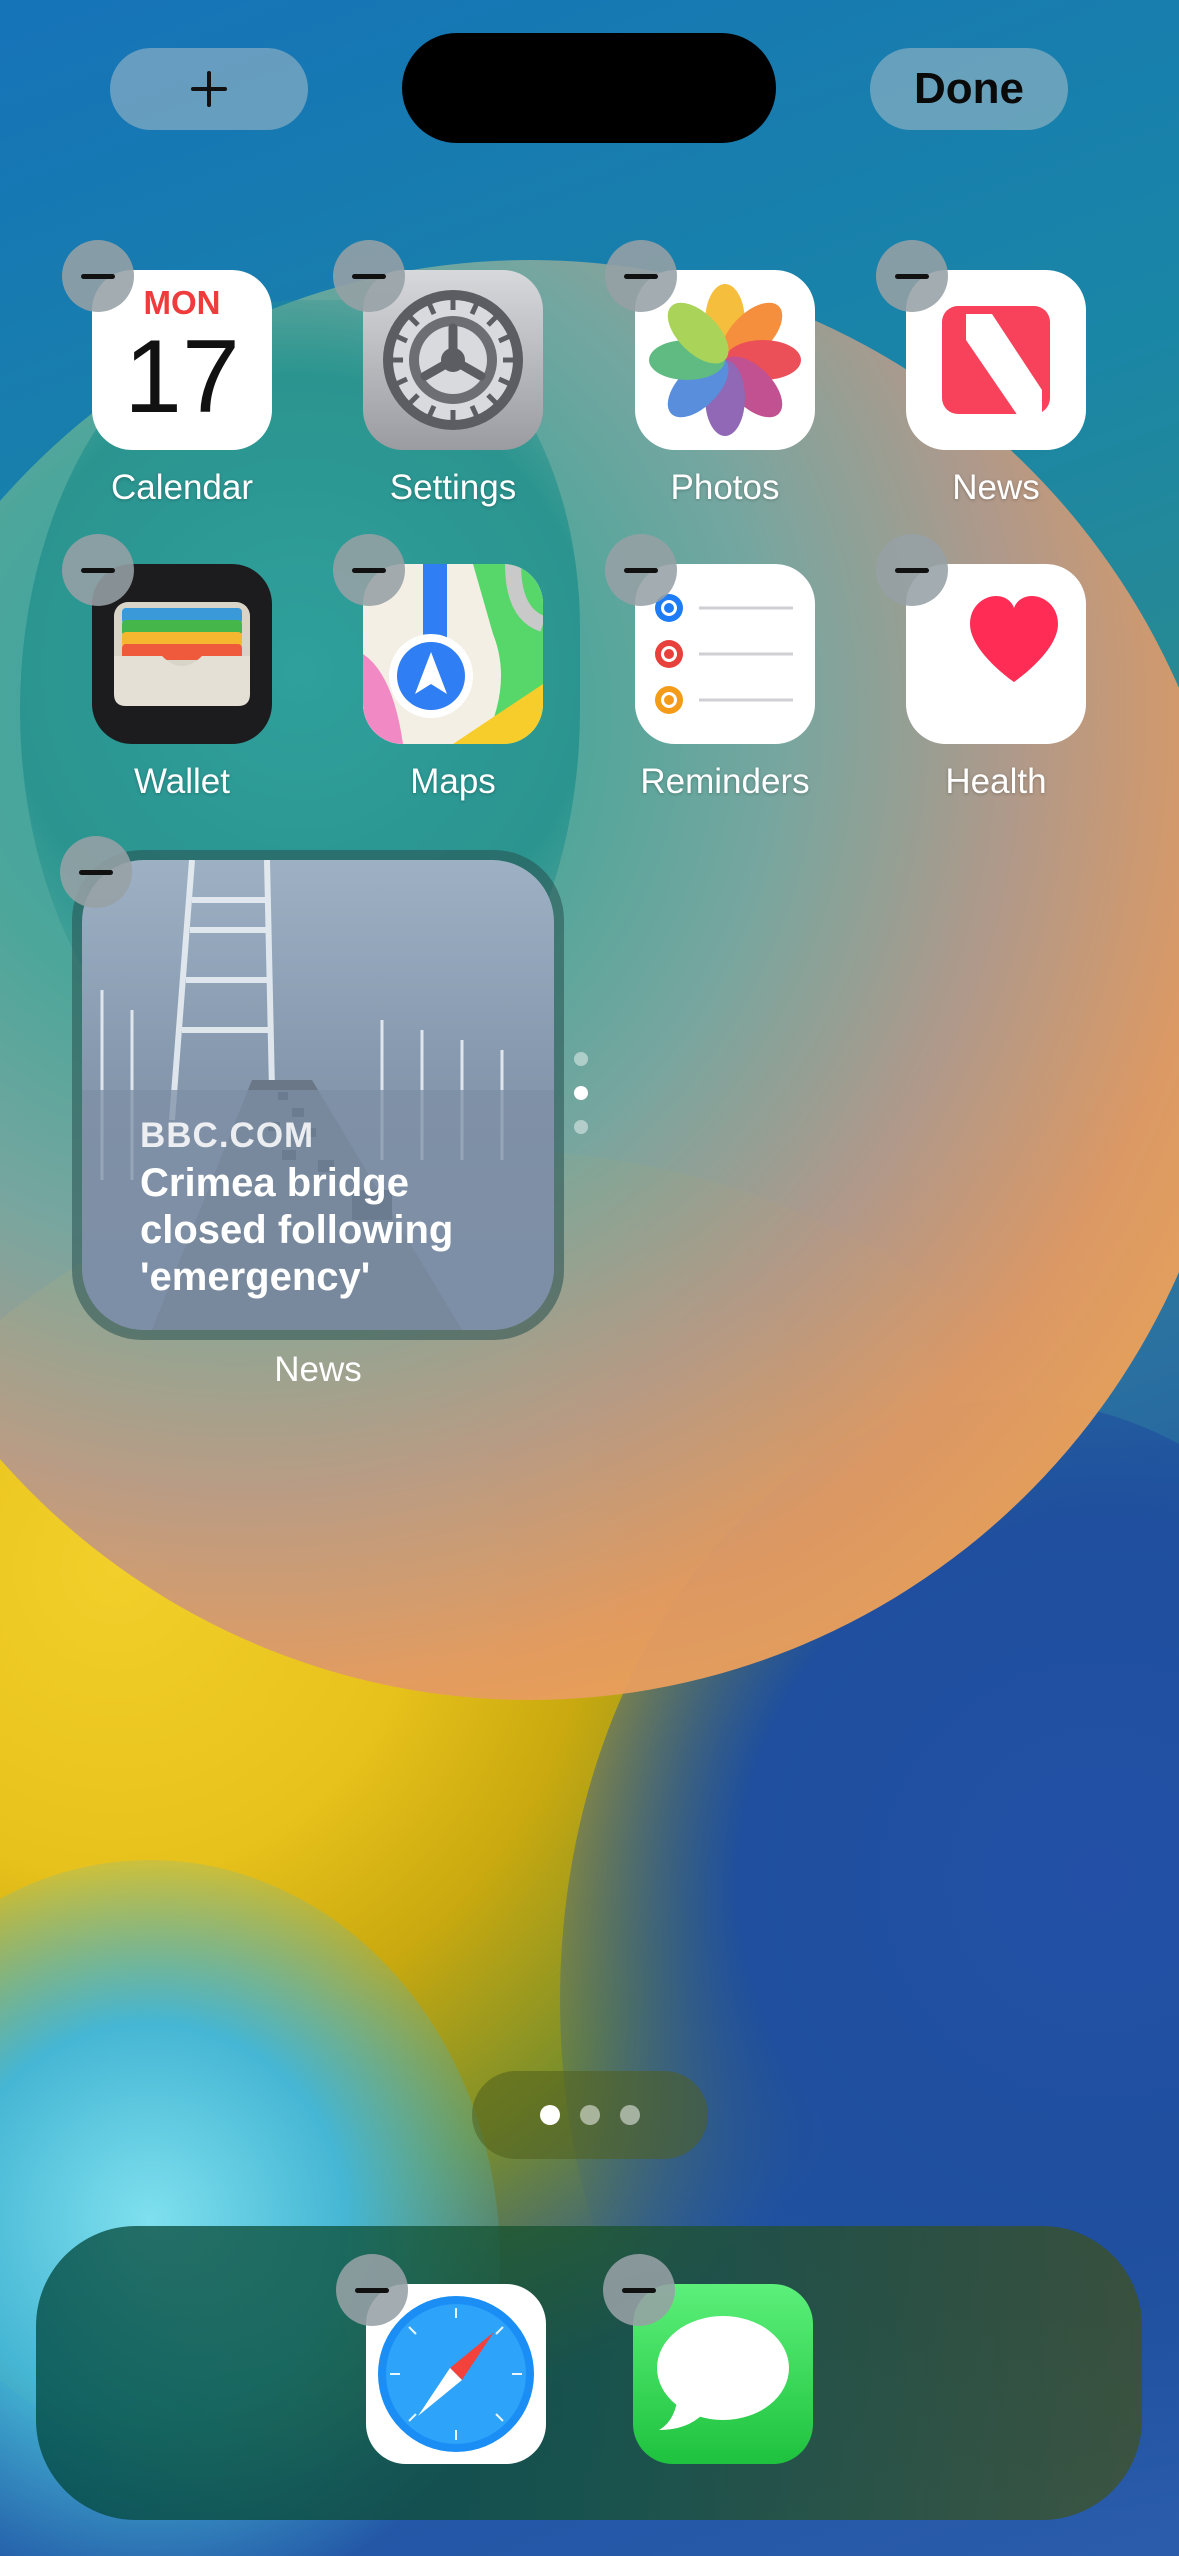 This screenshot has height=2556, width=1179. I want to click on done-button: Done, so click(969, 89).